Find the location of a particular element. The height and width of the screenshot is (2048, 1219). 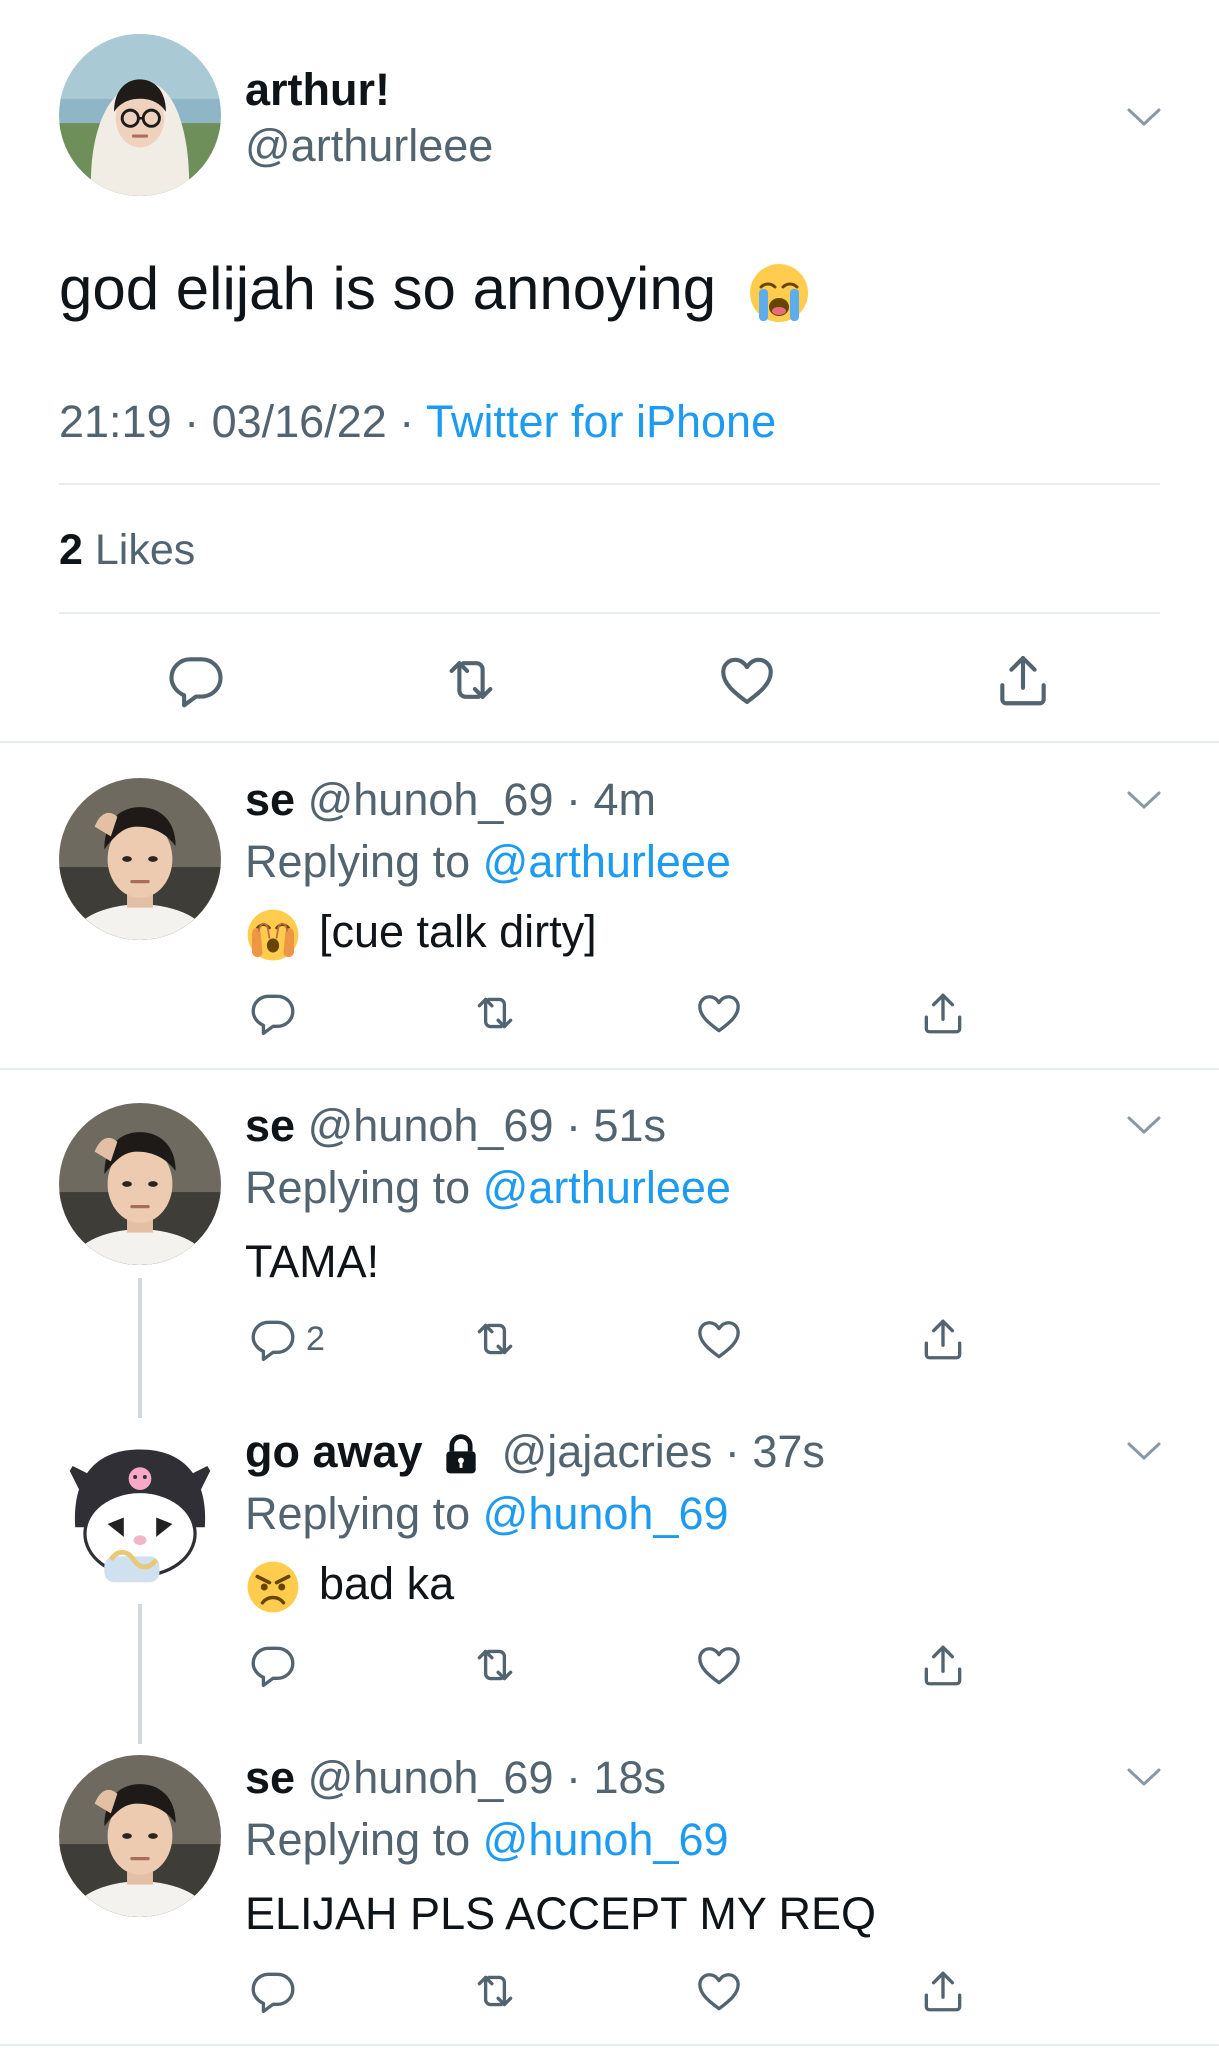

display-name: arthur! is located at coordinates (317, 90).